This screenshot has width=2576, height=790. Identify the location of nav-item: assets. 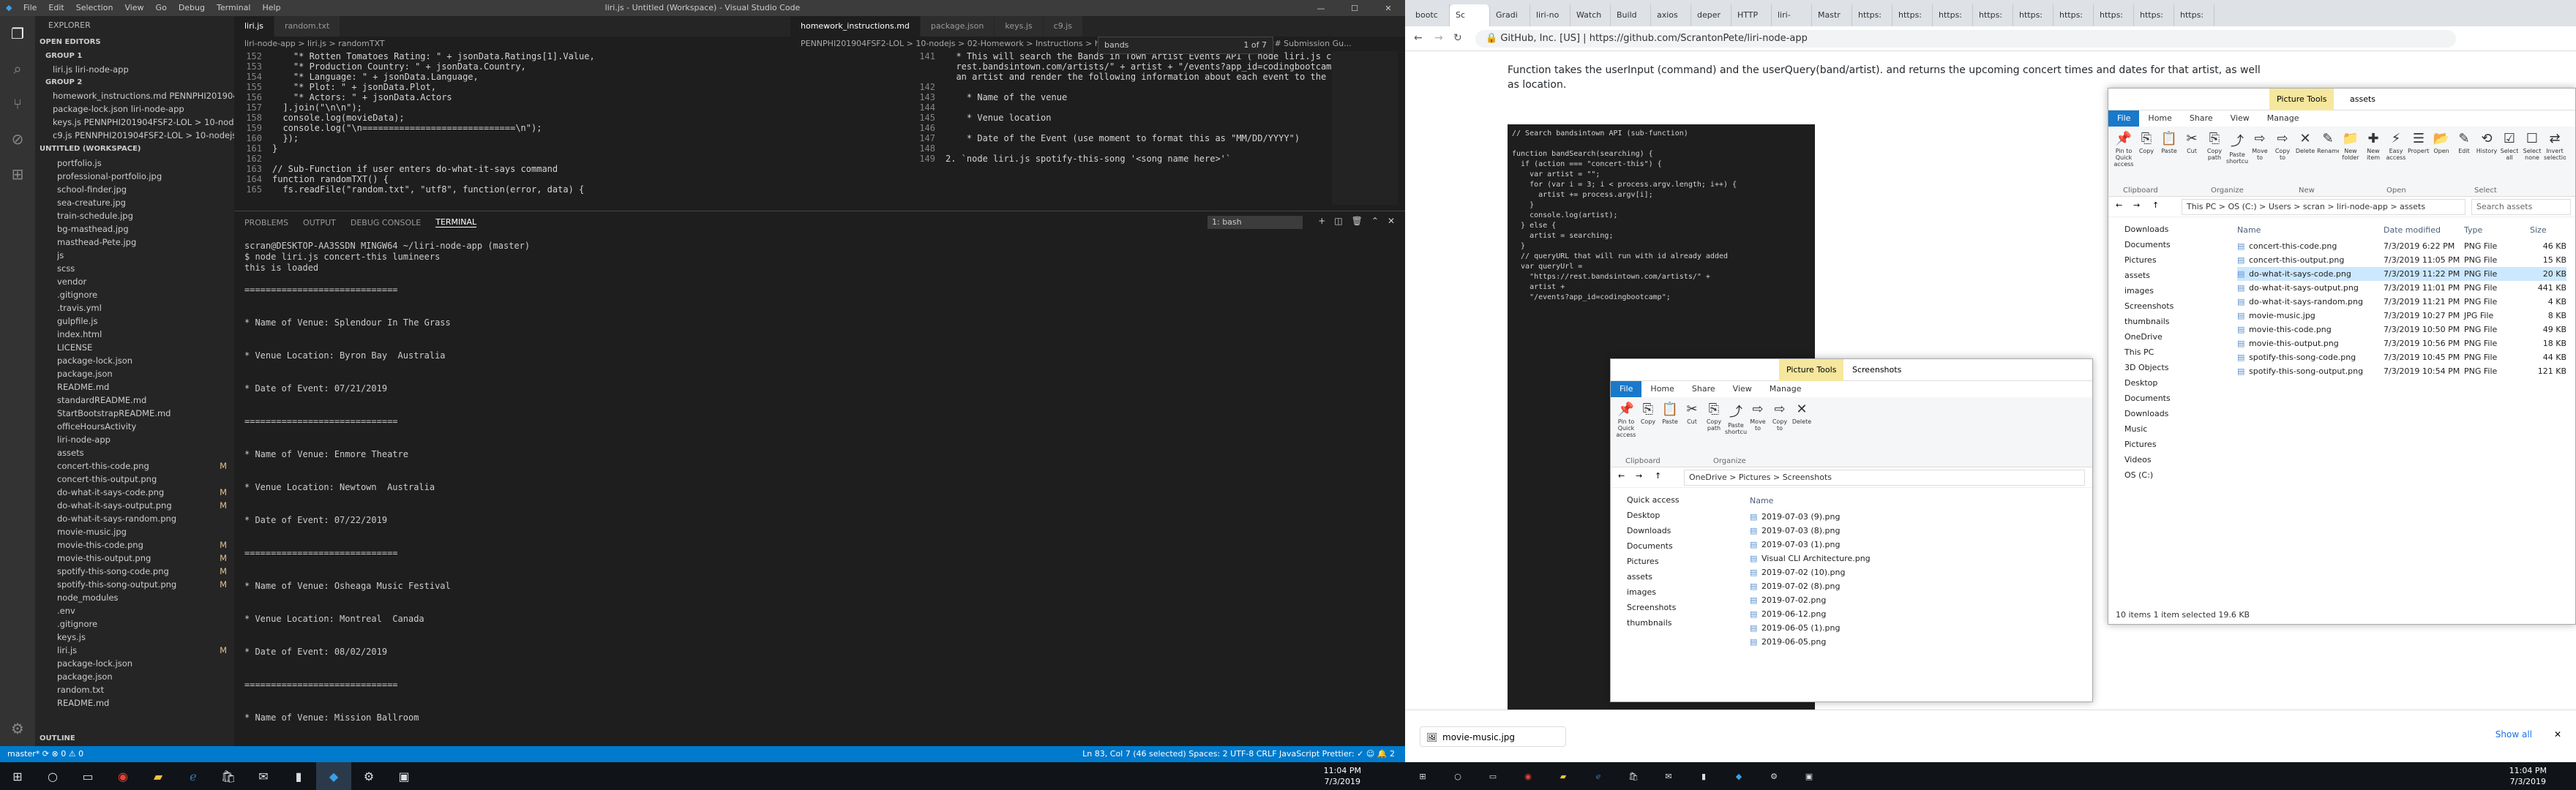
(2170, 275).